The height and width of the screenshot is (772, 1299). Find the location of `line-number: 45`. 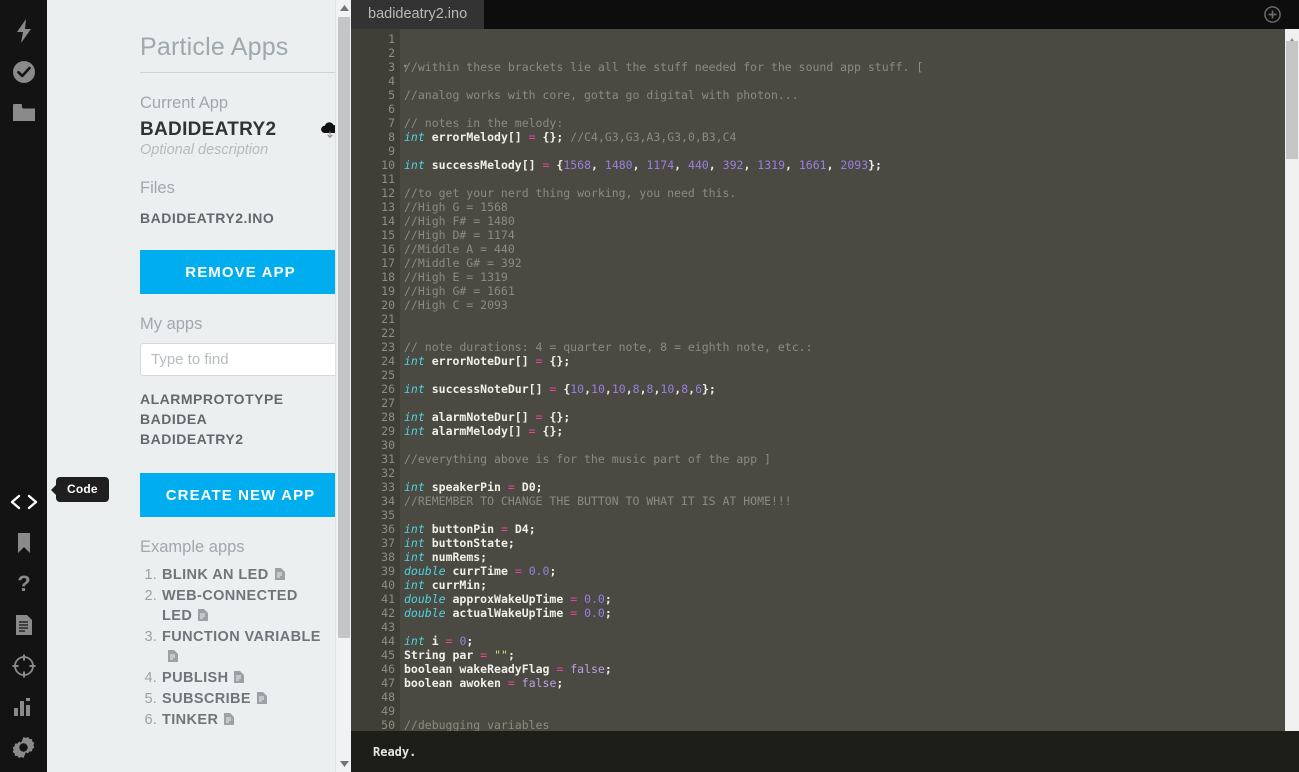

line-number: 45 is located at coordinates (388, 655).